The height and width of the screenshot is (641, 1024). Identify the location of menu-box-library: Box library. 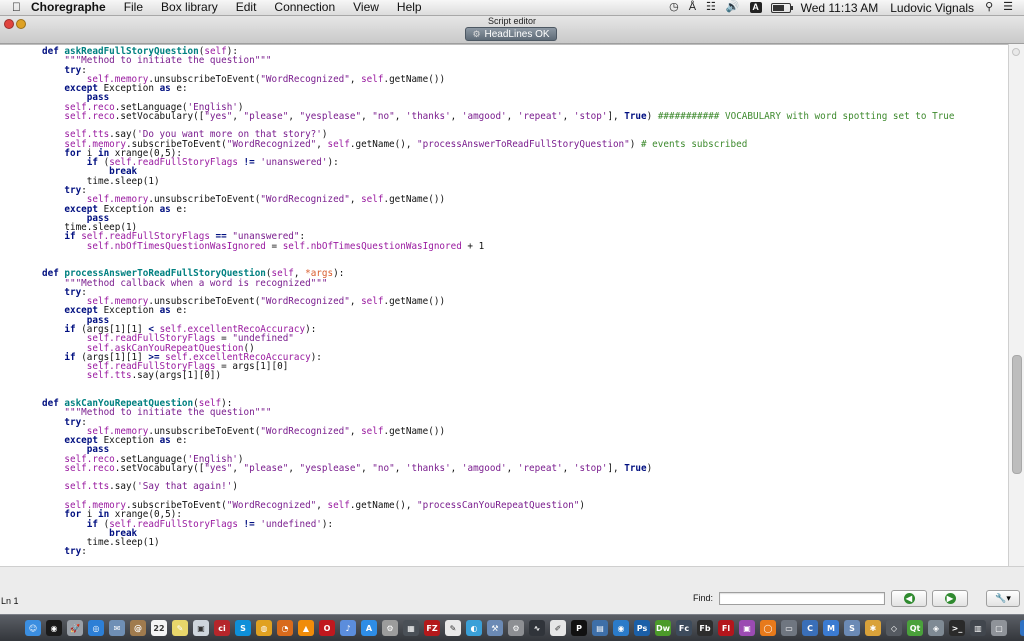
(189, 7).